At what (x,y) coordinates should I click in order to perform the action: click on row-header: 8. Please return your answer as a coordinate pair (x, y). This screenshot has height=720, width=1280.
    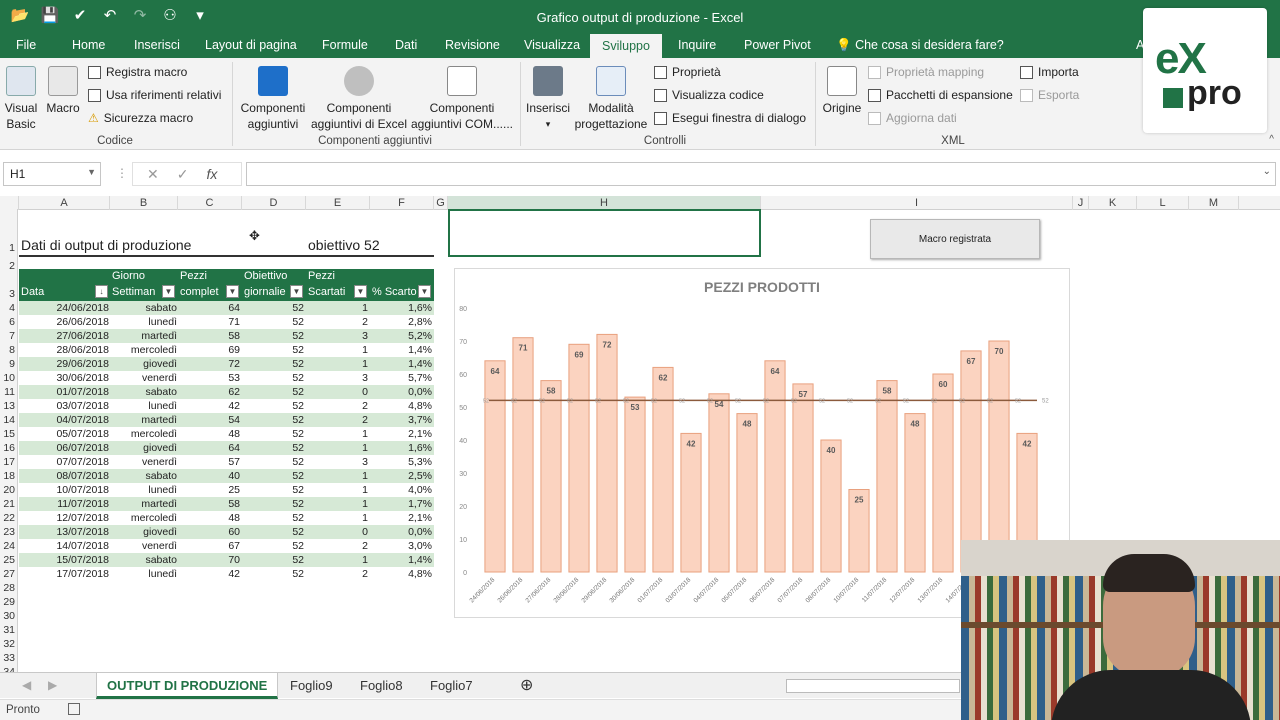
    Looking at the image, I should click on (9, 350).